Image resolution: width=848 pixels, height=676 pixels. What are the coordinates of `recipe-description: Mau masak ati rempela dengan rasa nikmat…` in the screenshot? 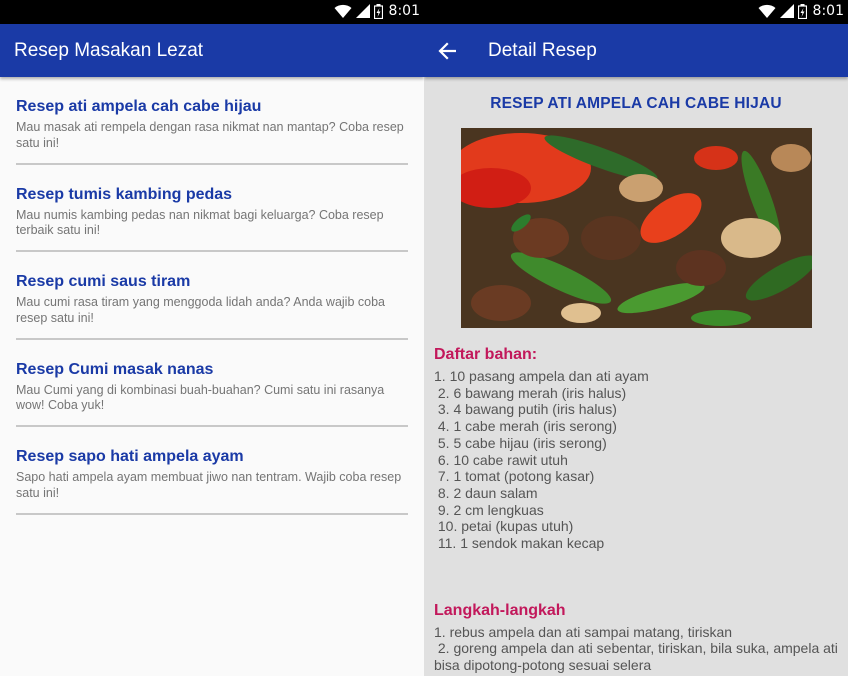 It's located at (210, 135).